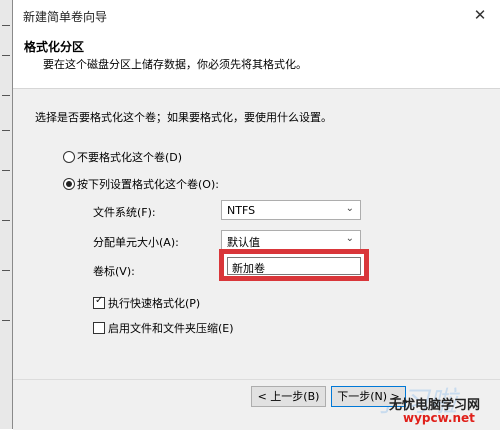  I want to click on file-system-select: NTFS ⌄, so click(291, 210).